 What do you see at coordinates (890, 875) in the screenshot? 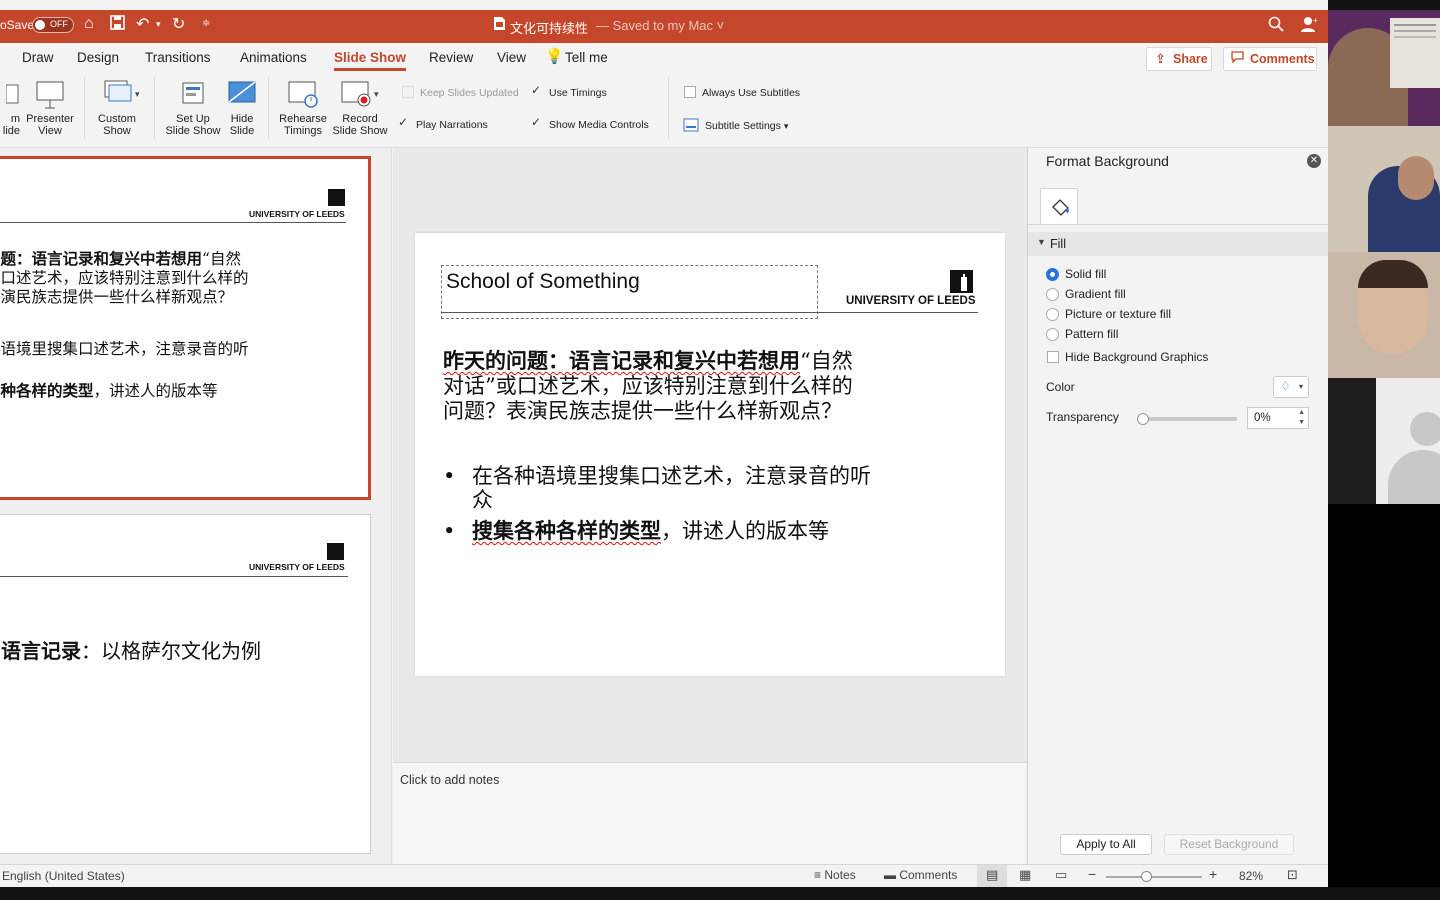
I see `comment-icon: ▬` at bounding box center [890, 875].